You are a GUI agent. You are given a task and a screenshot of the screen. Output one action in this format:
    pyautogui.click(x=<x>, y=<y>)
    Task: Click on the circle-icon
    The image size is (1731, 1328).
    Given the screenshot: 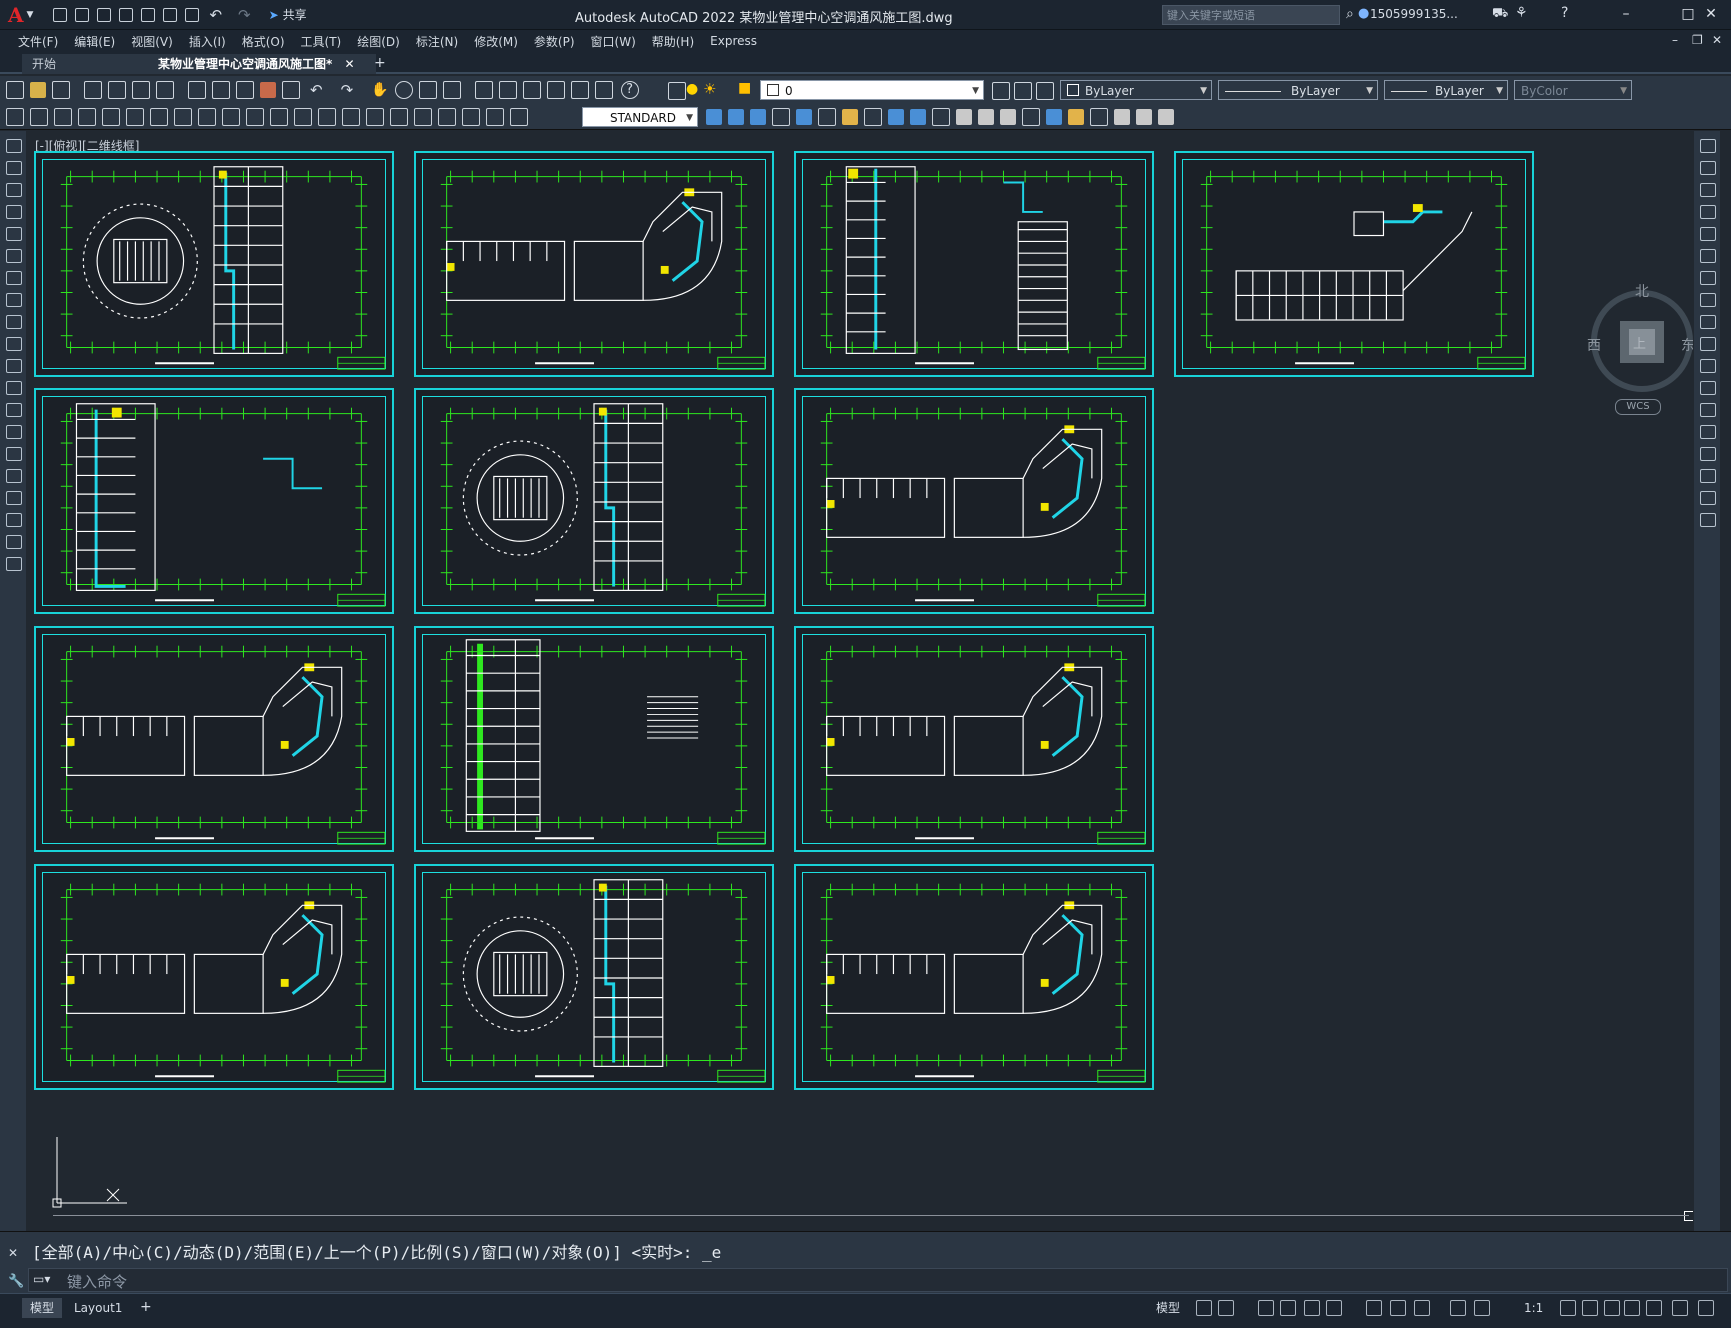 What is the action you would take?
    pyautogui.click(x=14, y=278)
    